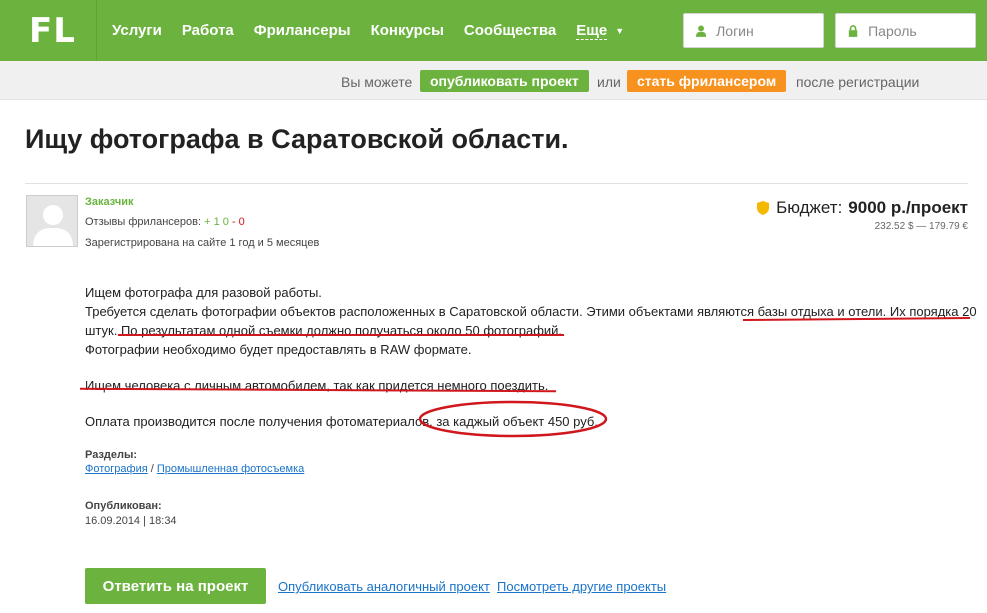 The width and height of the screenshot is (987, 613). What do you see at coordinates (203, 292) in the screenshot?
I see `description-line: Ищем фотографа для разовой работы.` at bounding box center [203, 292].